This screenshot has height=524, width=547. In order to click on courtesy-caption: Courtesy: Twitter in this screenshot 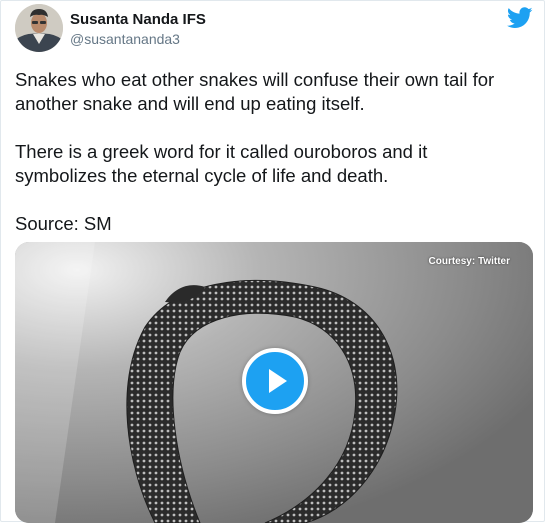, I will do `click(469, 261)`.